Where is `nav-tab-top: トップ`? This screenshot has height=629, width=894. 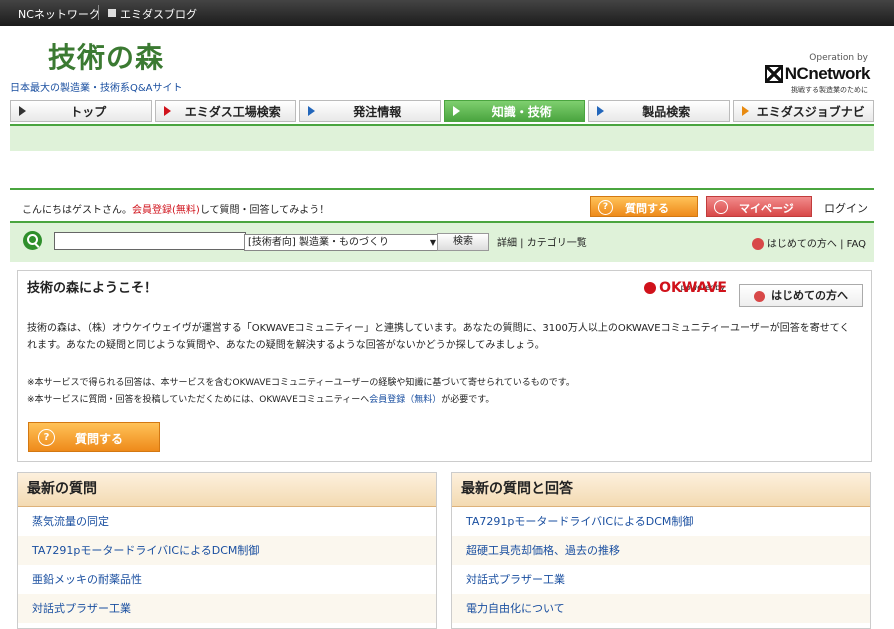 nav-tab-top: トップ is located at coordinates (81, 111).